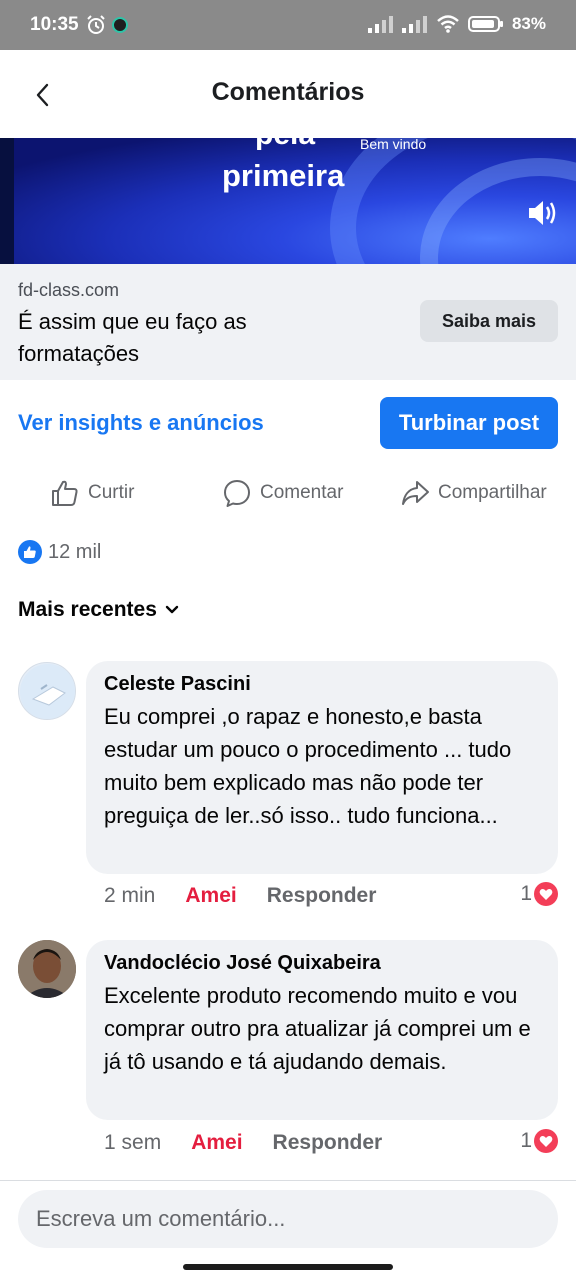 This screenshot has width=576, height=1280. Describe the element at coordinates (96, 24) in the screenshot. I see `alarm-icon` at that location.